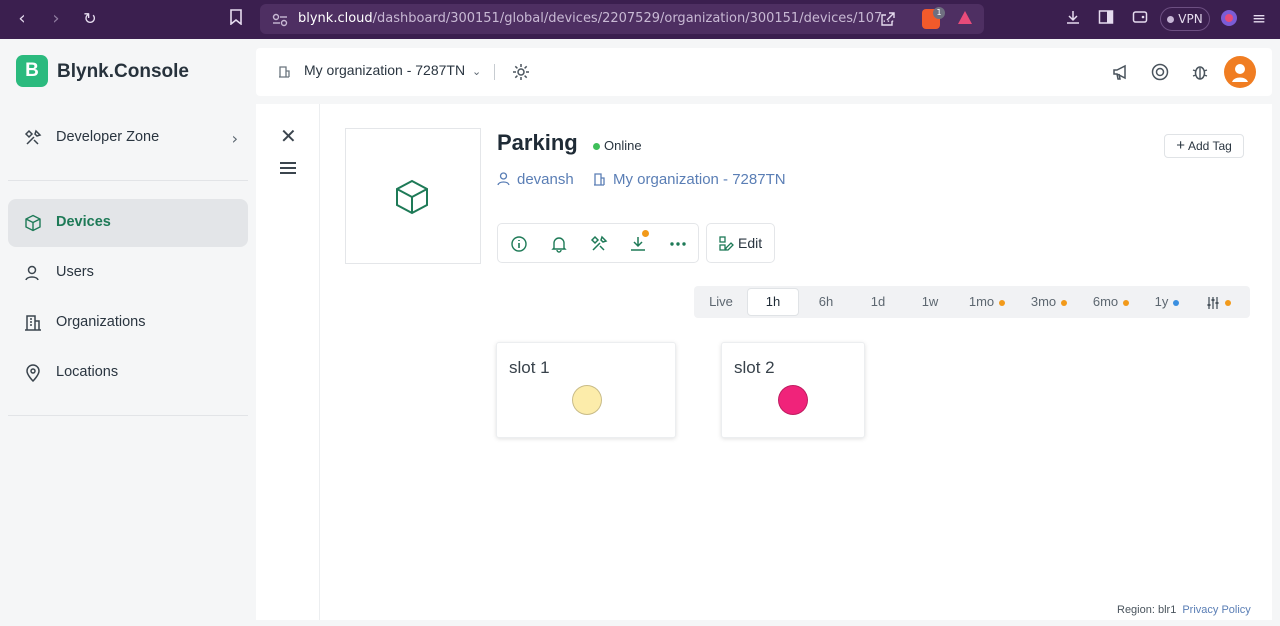 Image resolution: width=1280 pixels, height=626 pixels. What do you see at coordinates (1180, 145) in the screenshot?
I see `plus-icon: +` at bounding box center [1180, 145].